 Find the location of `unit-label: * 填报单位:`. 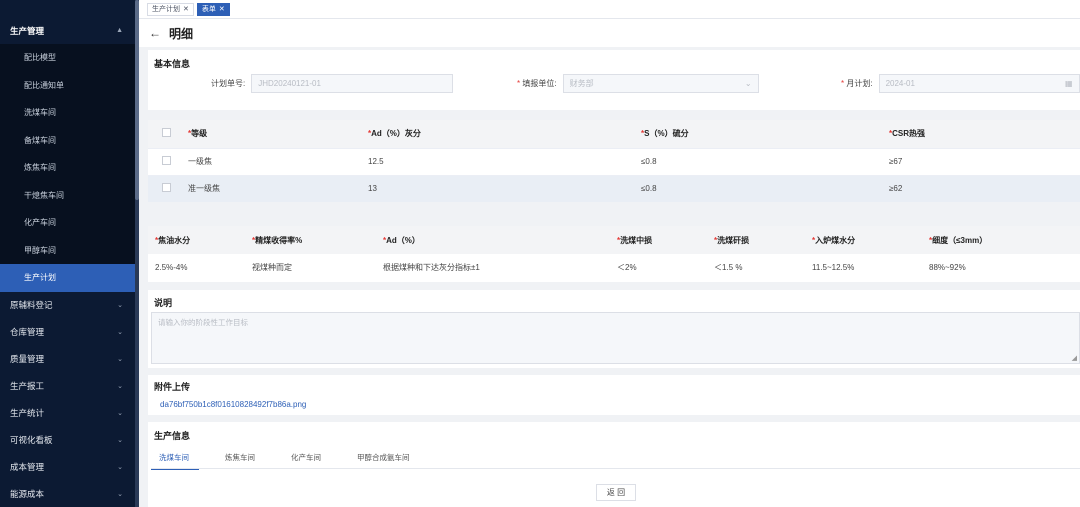

unit-label: * 填报单位: is located at coordinates (537, 83).